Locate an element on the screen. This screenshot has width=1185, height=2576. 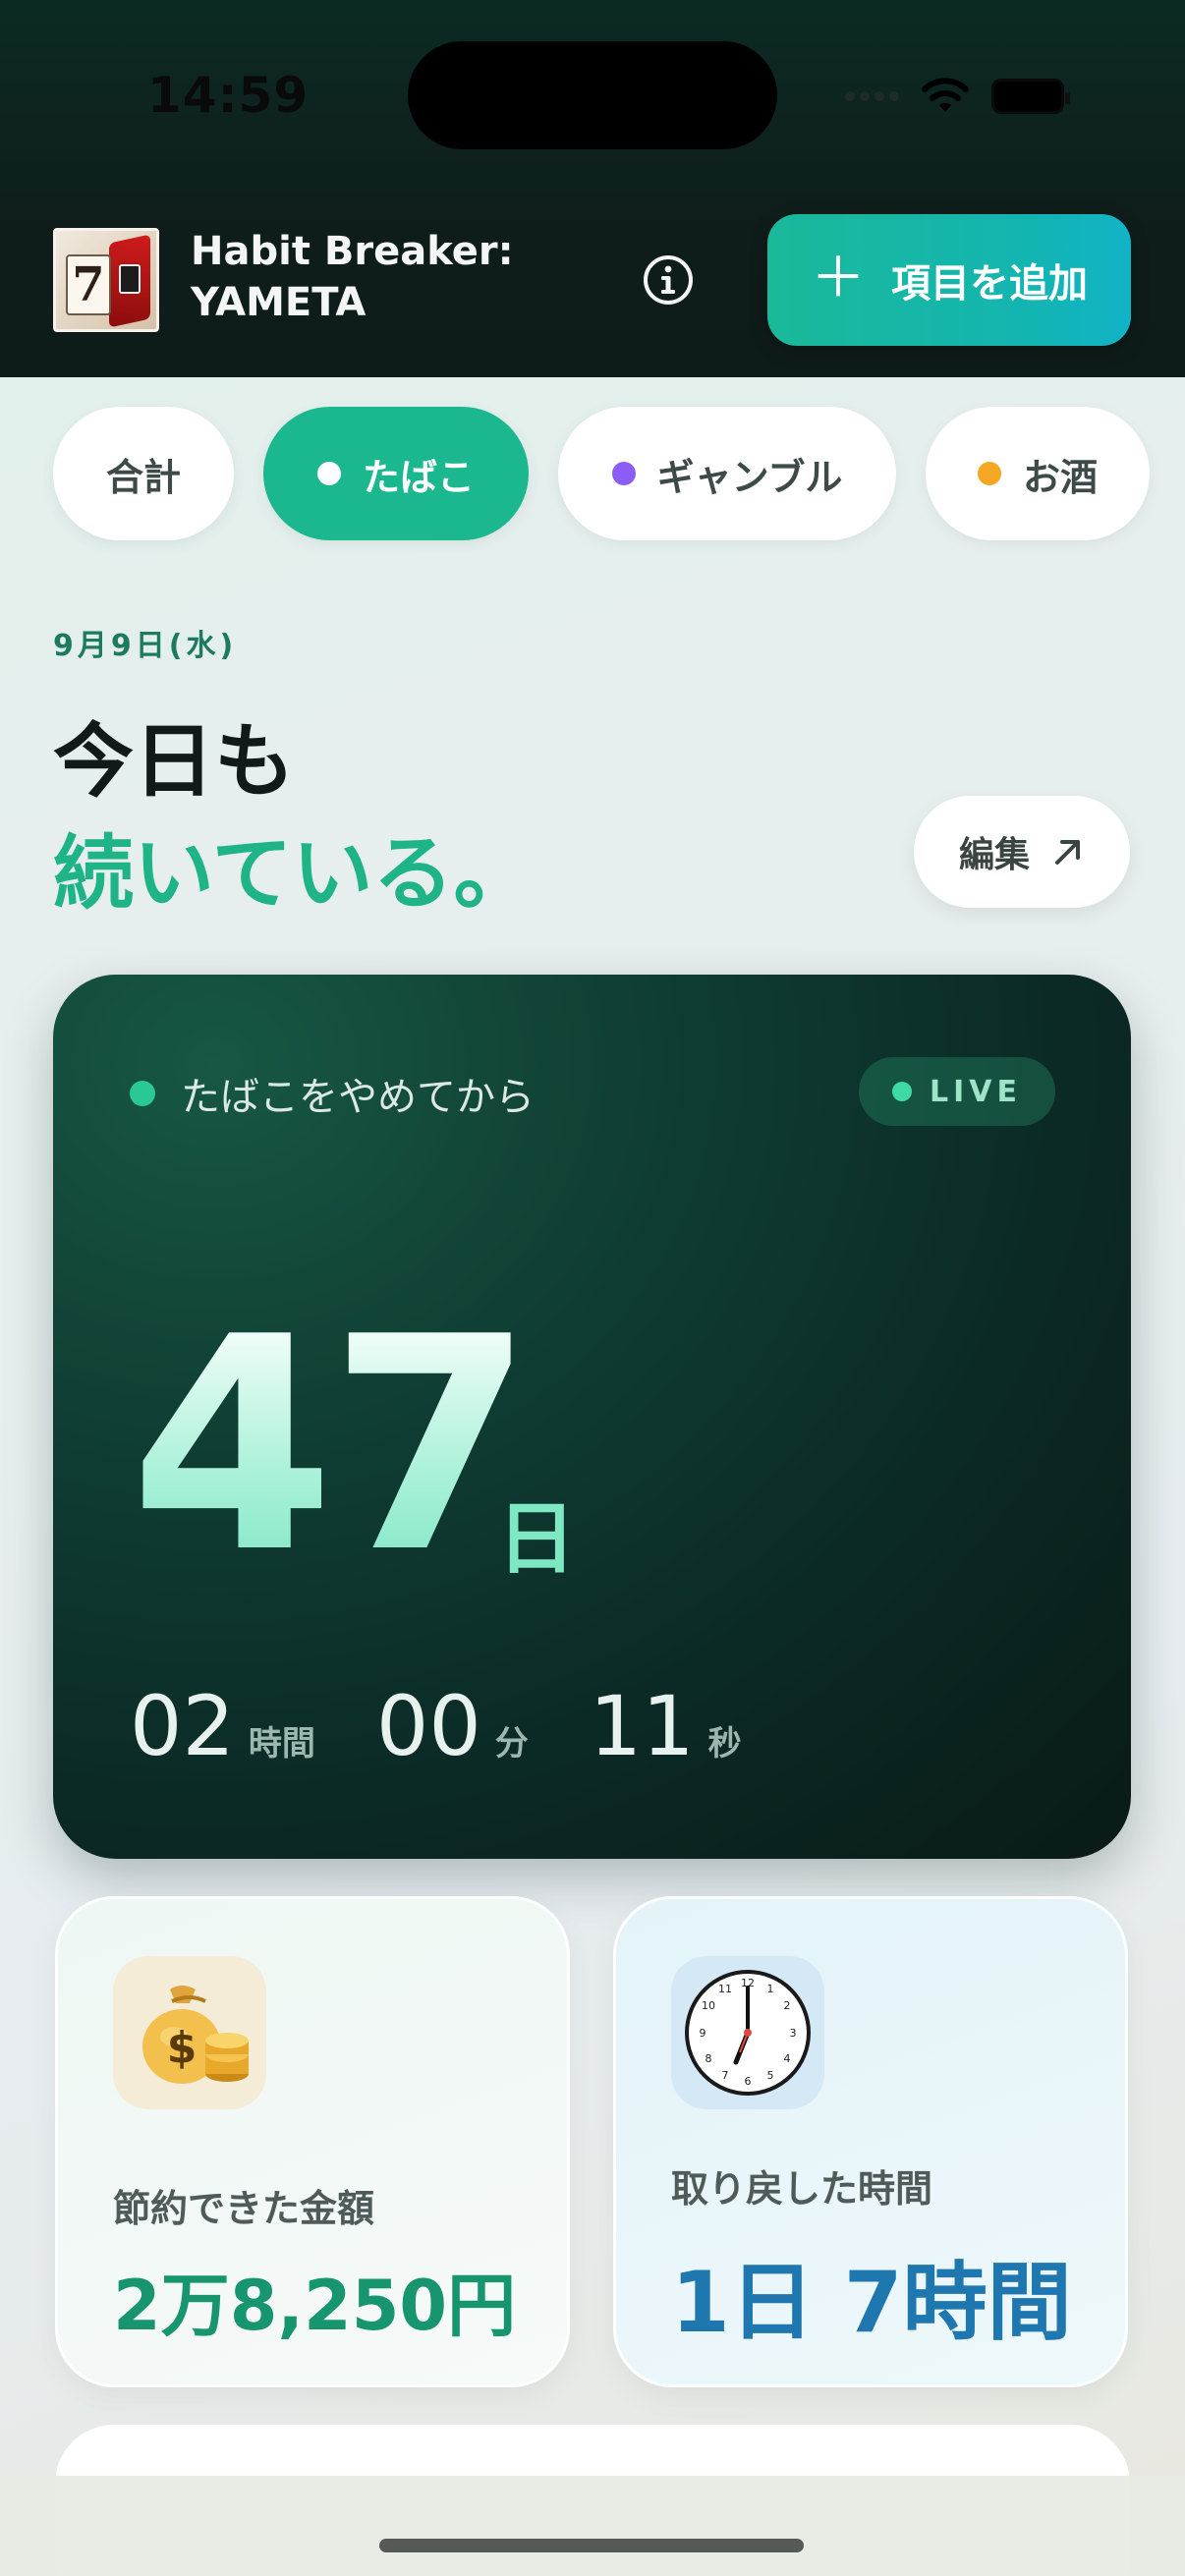
plus-icon: ＋ is located at coordinates (839, 277).